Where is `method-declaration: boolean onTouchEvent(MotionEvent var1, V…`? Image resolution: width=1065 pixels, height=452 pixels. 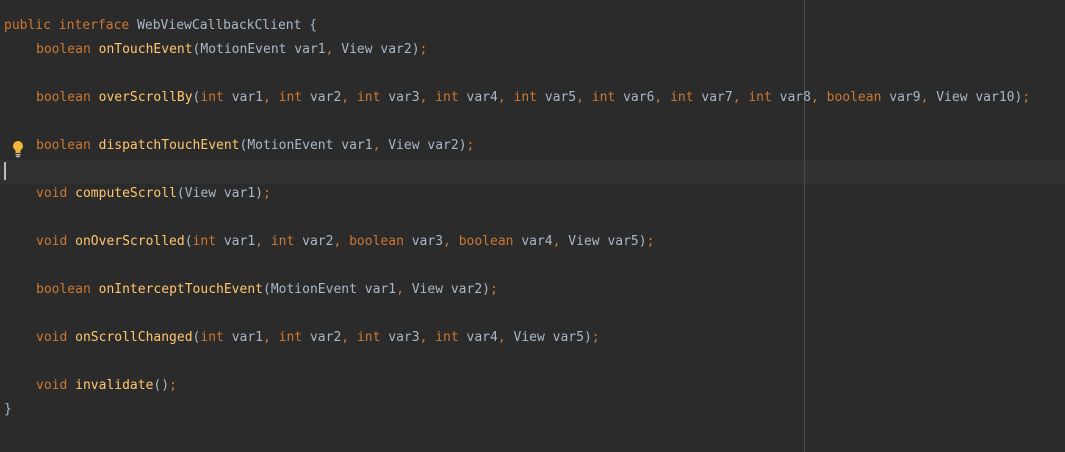 method-declaration: boolean onTouchEvent(MotionEvent var1, V… is located at coordinates (215, 50).